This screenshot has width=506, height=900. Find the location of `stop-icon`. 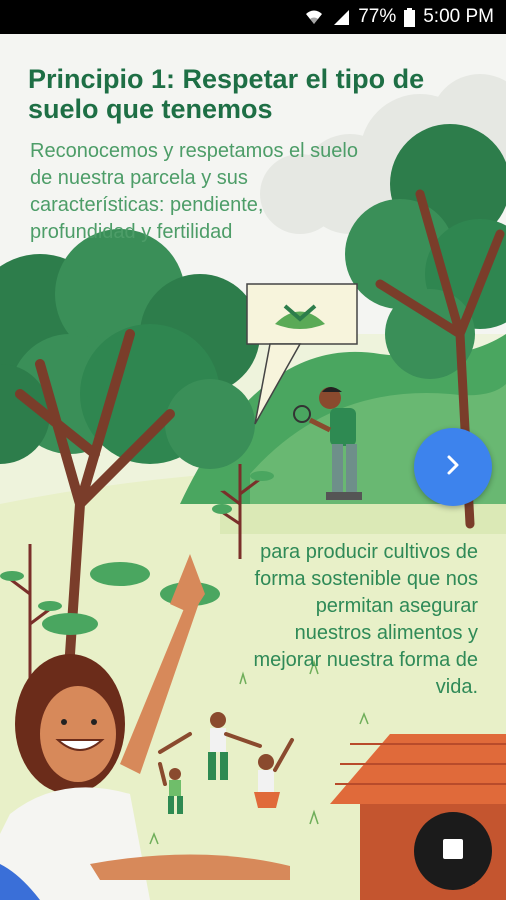

stop-icon is located at coordinates (453, 851).